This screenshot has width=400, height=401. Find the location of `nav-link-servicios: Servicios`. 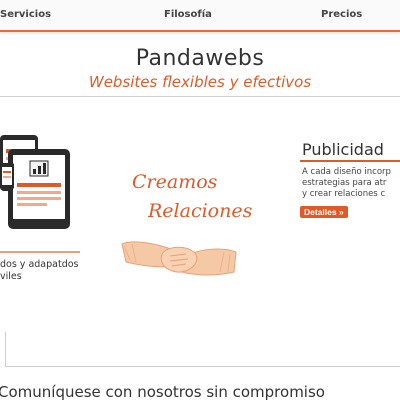

nav-link-servicios: Servicios is located at coordinates (25, 14).